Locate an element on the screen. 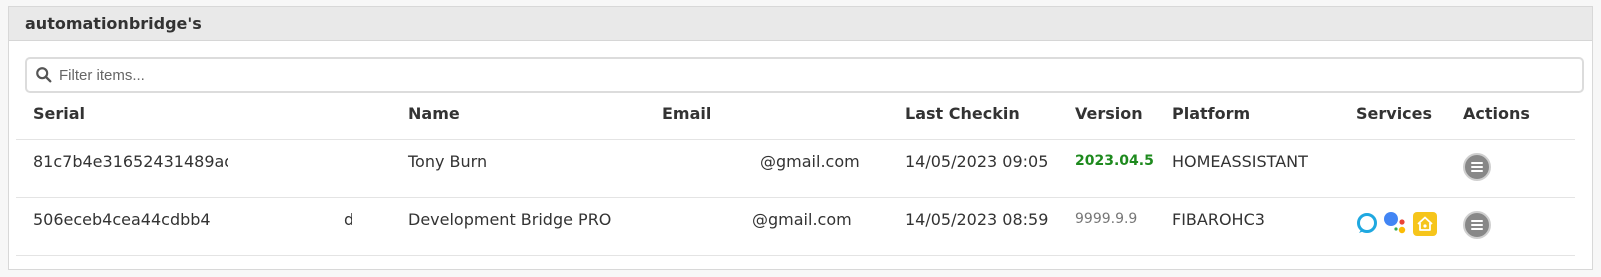 The image size is (1601, 277). header-name: Name is located at coordinates (434, 113).